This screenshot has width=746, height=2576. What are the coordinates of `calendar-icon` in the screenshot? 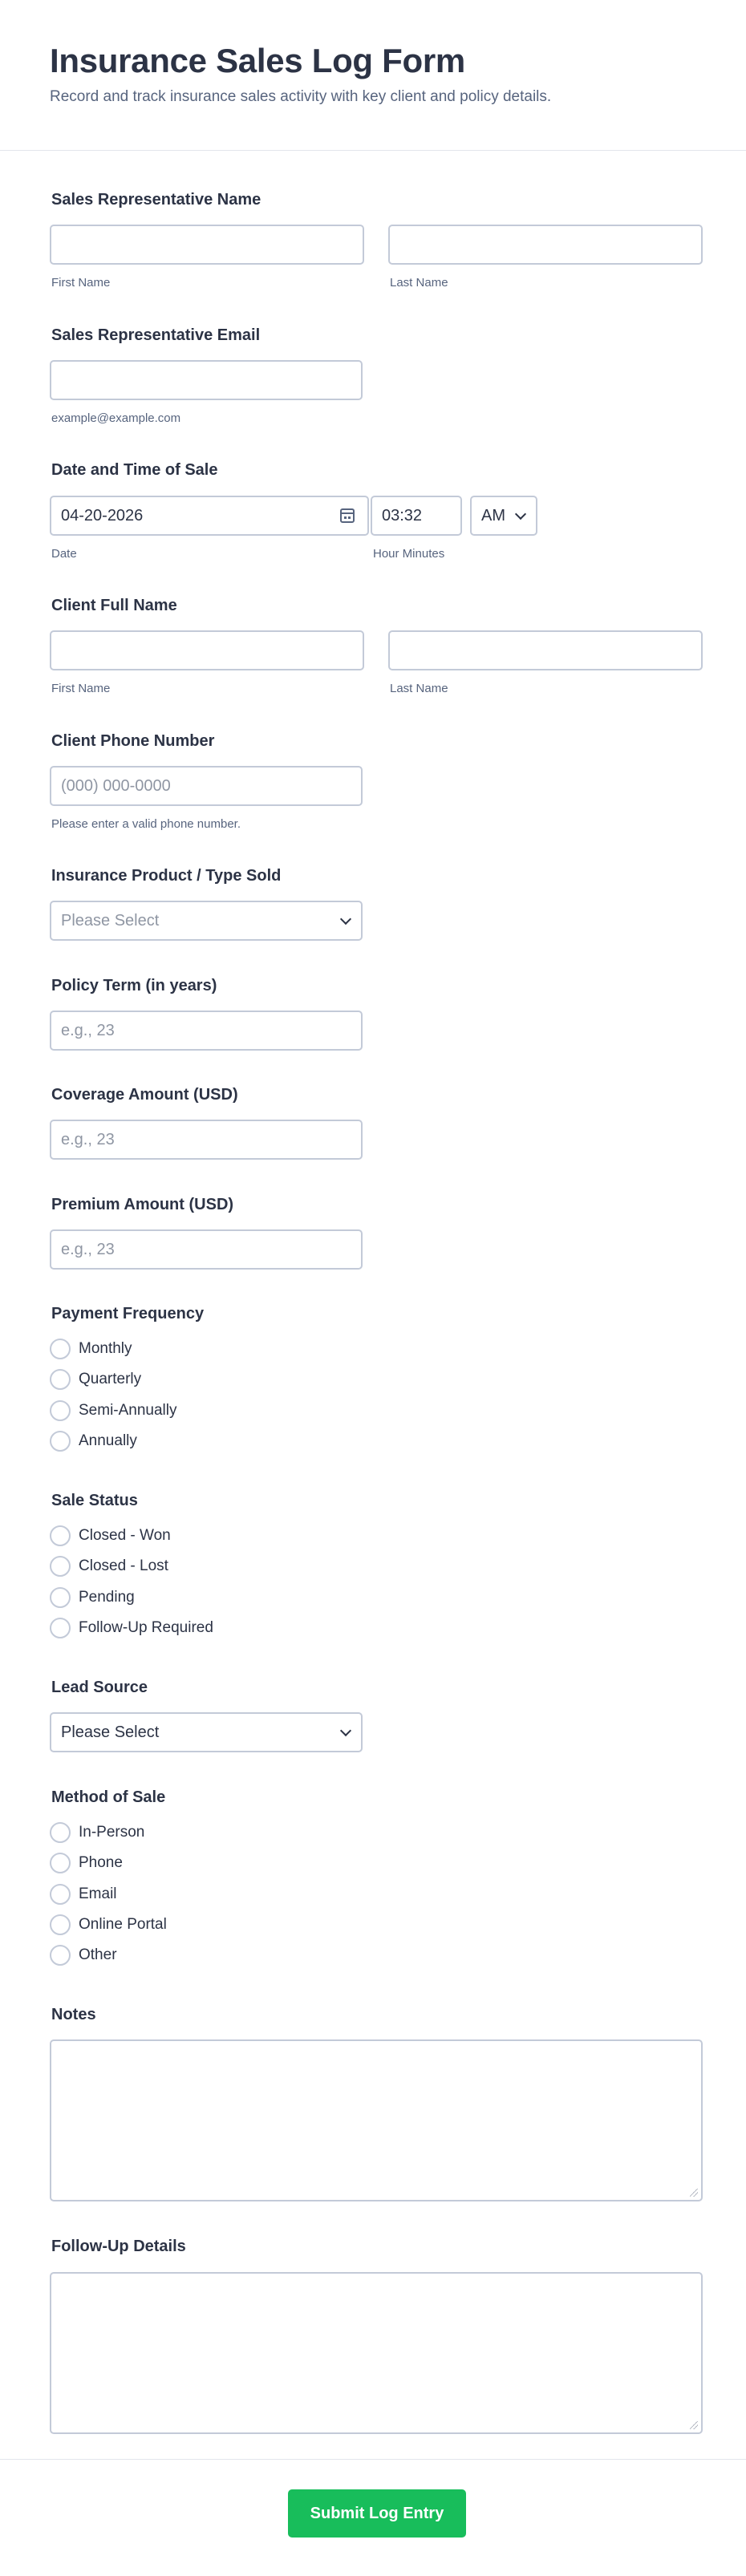 It's located at (347, 515).